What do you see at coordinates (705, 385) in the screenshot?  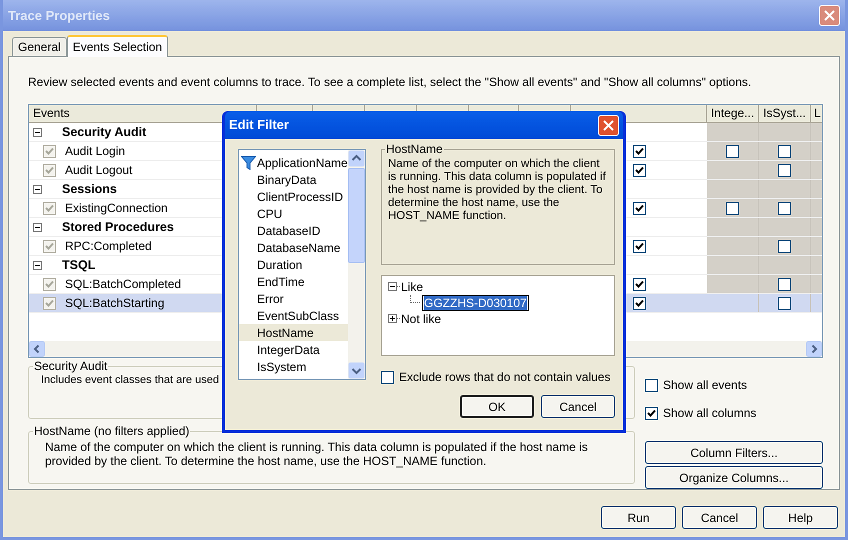 I see `option-label: Show all events` at bounding box center [705, 385].